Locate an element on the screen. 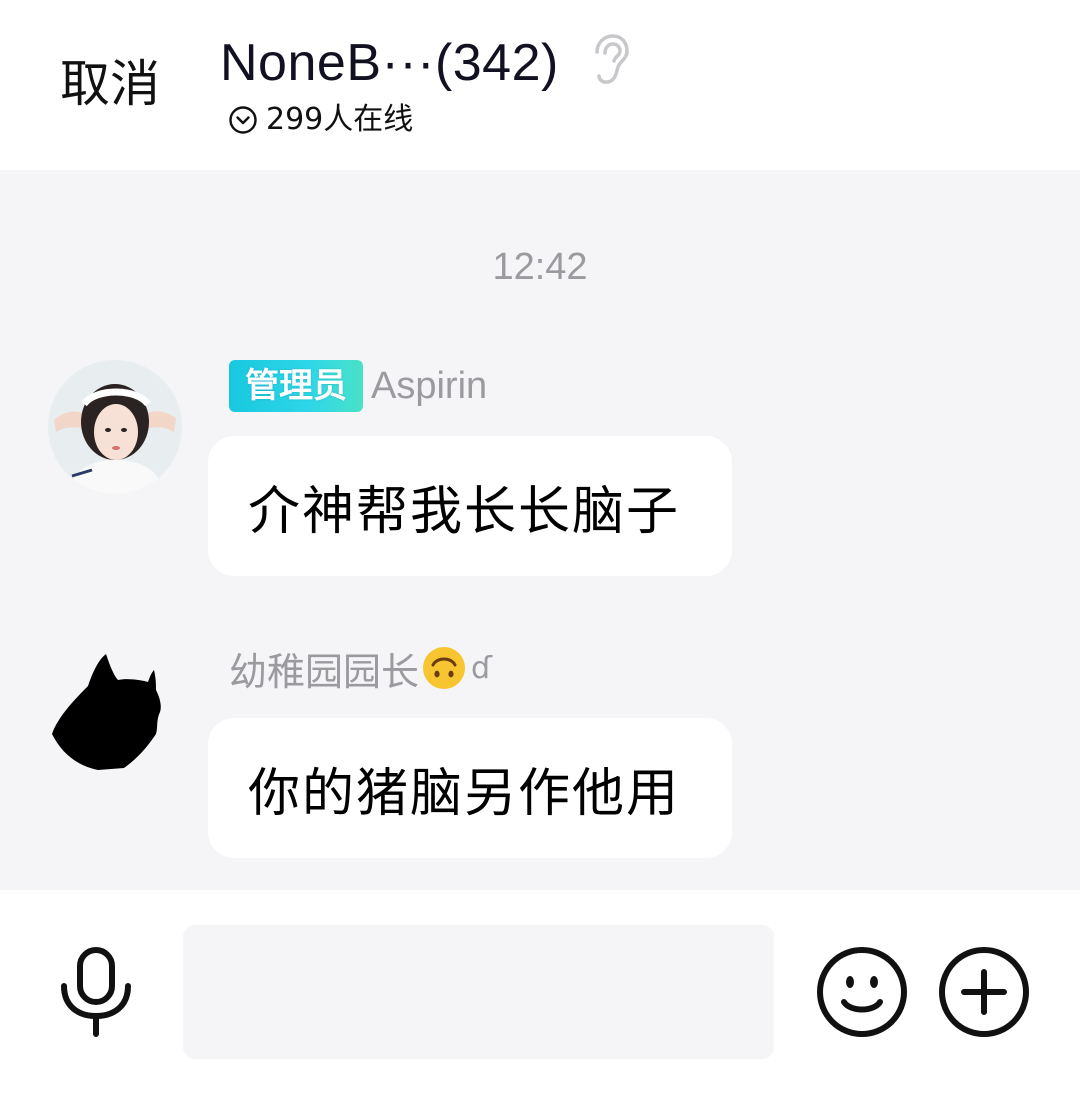 Image resolution: width=1080 pixels, height=1094 pixels. sender-row: 幼稚园园长 ɗ is located at coordinates (360, 668).